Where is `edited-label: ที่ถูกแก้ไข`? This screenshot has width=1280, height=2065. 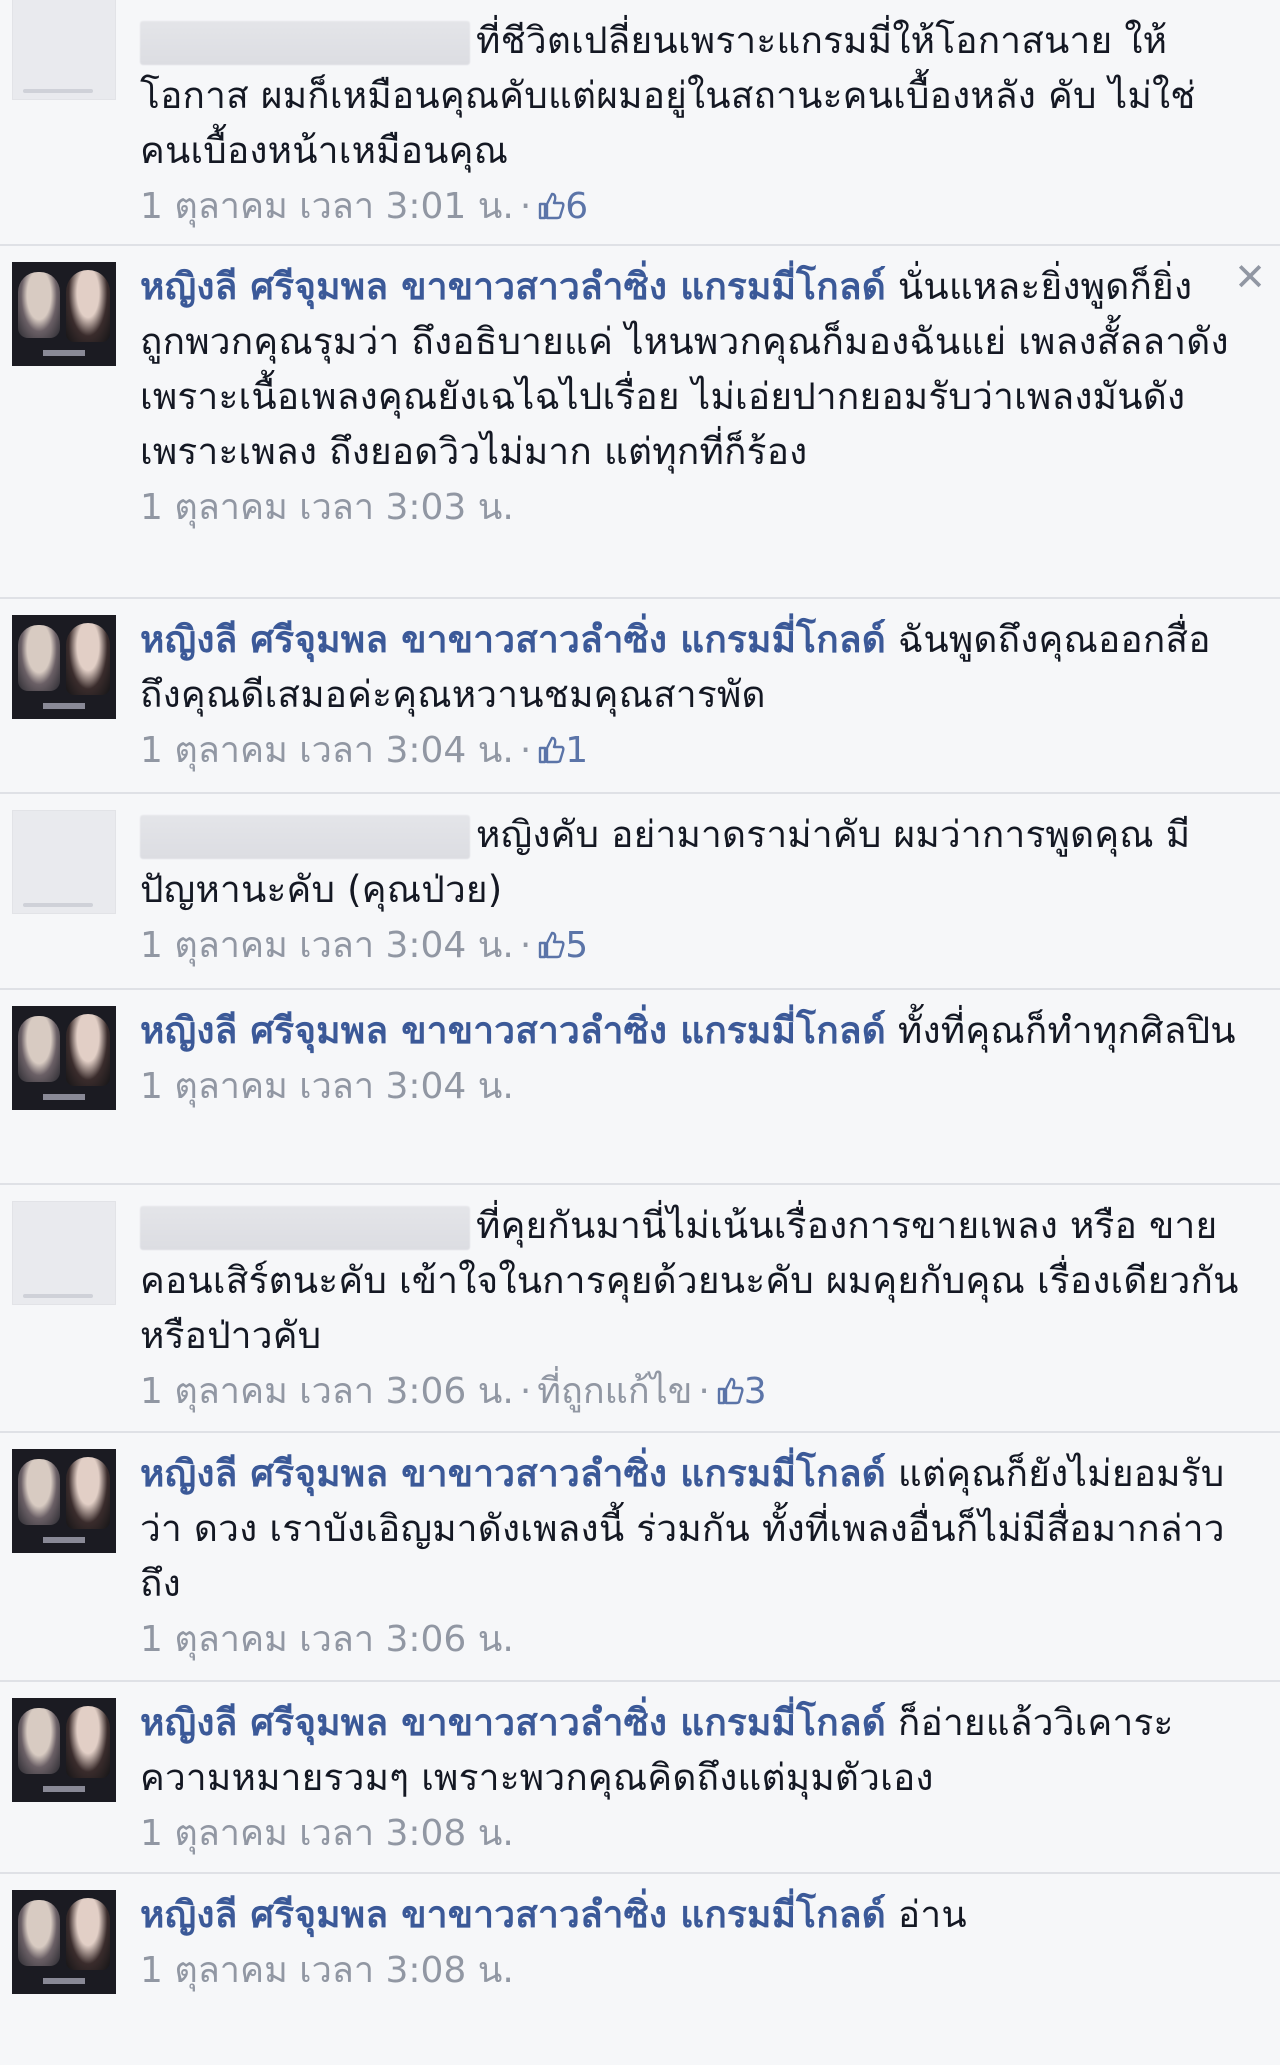
edited-label: ที่ถูกแก้ไข is located at coordinates (614, 1391).